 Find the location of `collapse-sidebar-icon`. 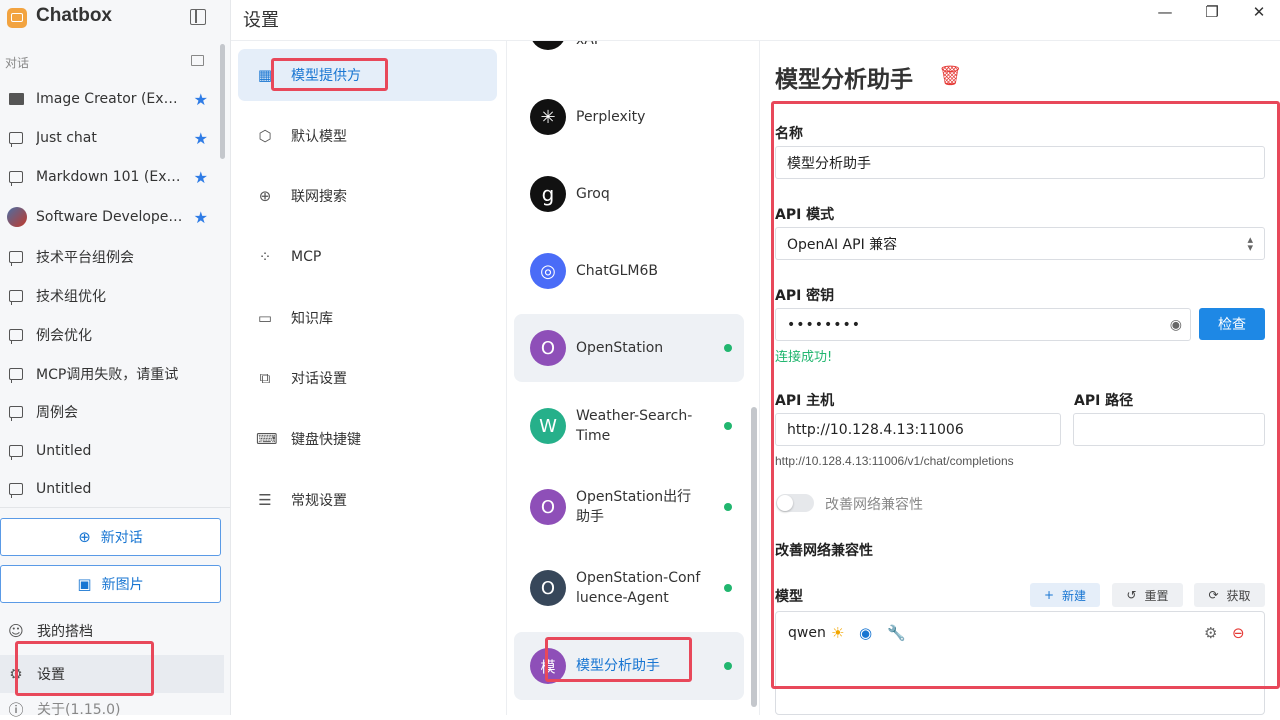

collapse-sidebar-icon is located at coordinates (198, 17).